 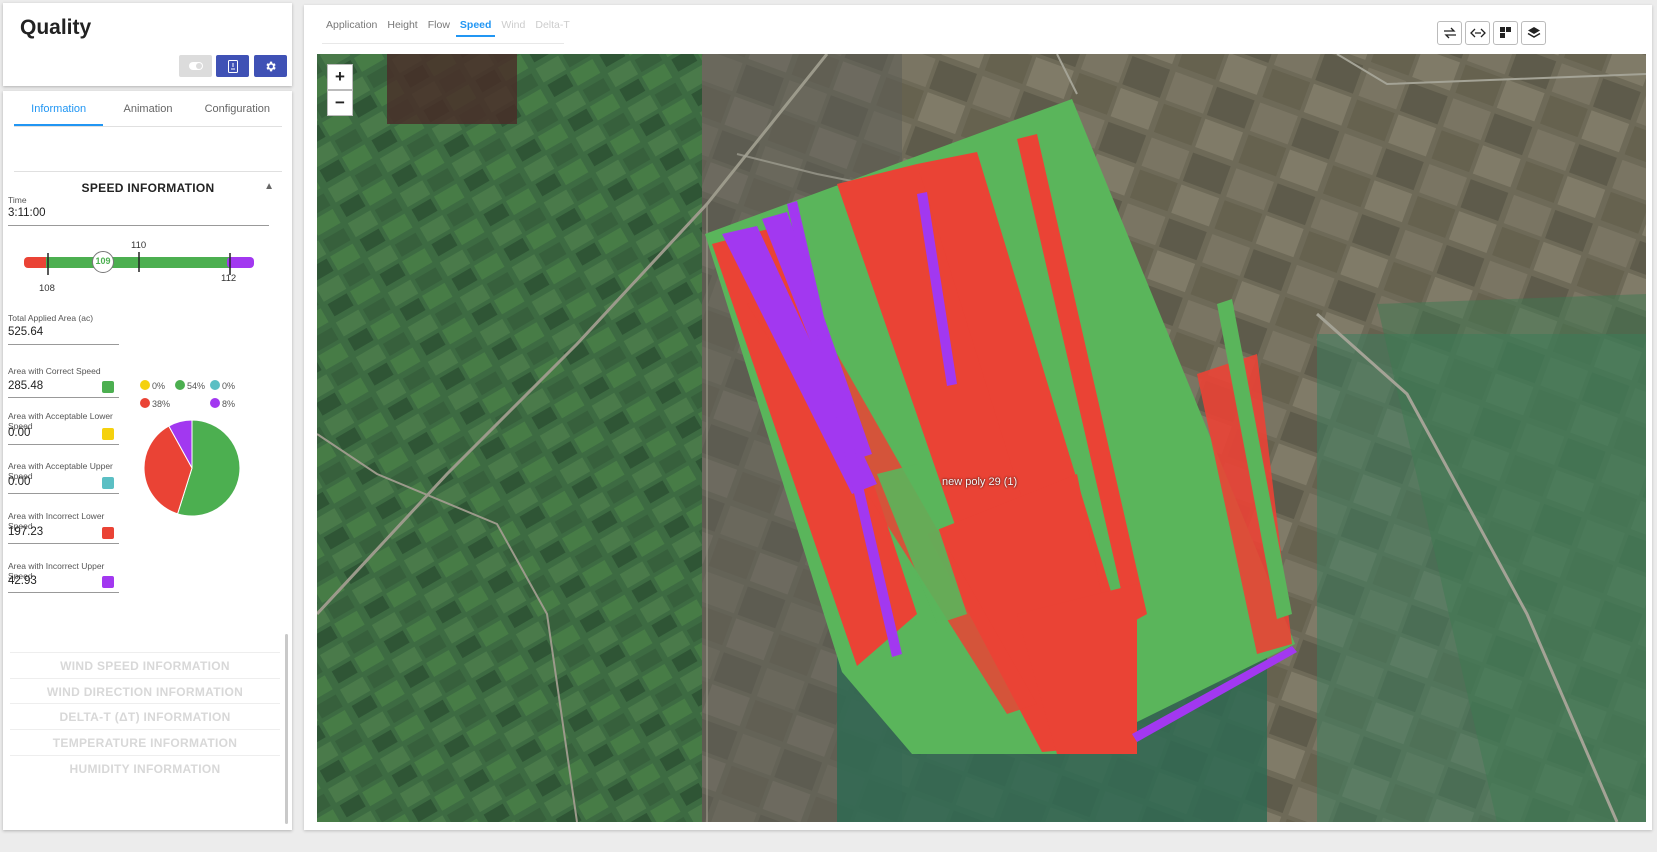 I want to click on gauge-current-value: 109, so click(x=103, y=261).